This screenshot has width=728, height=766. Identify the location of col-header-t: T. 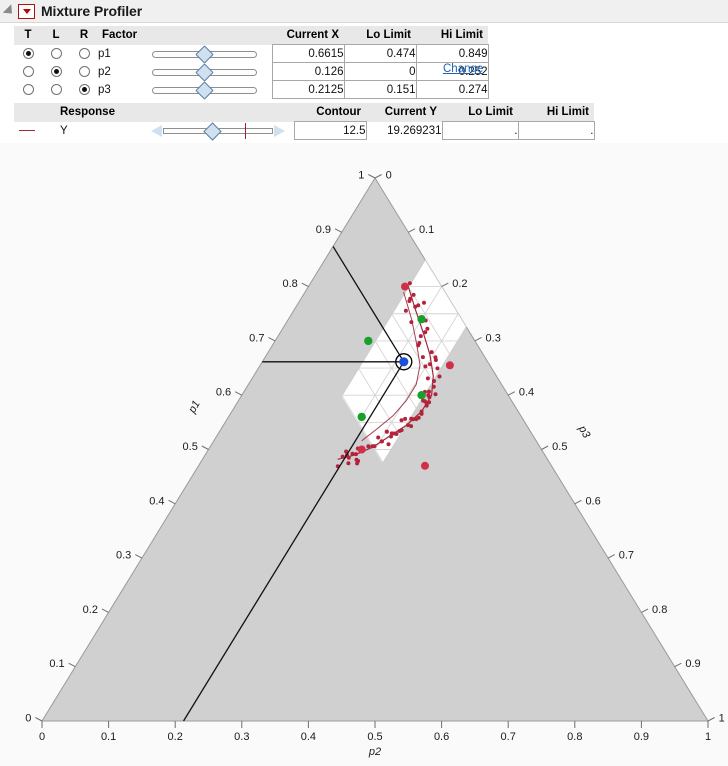
(28, 35).